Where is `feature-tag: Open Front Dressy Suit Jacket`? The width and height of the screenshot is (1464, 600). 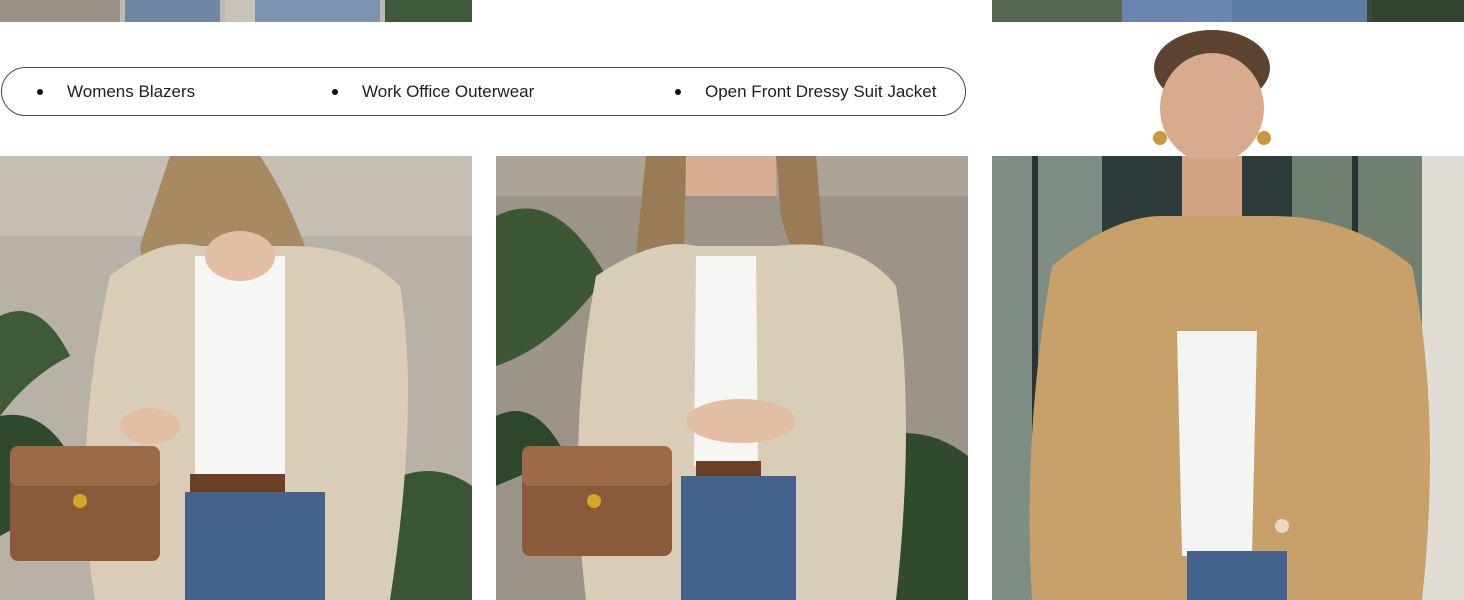
feature-tag: Open Front Dressy Suit Jacket is located at coordinates (805, 91).